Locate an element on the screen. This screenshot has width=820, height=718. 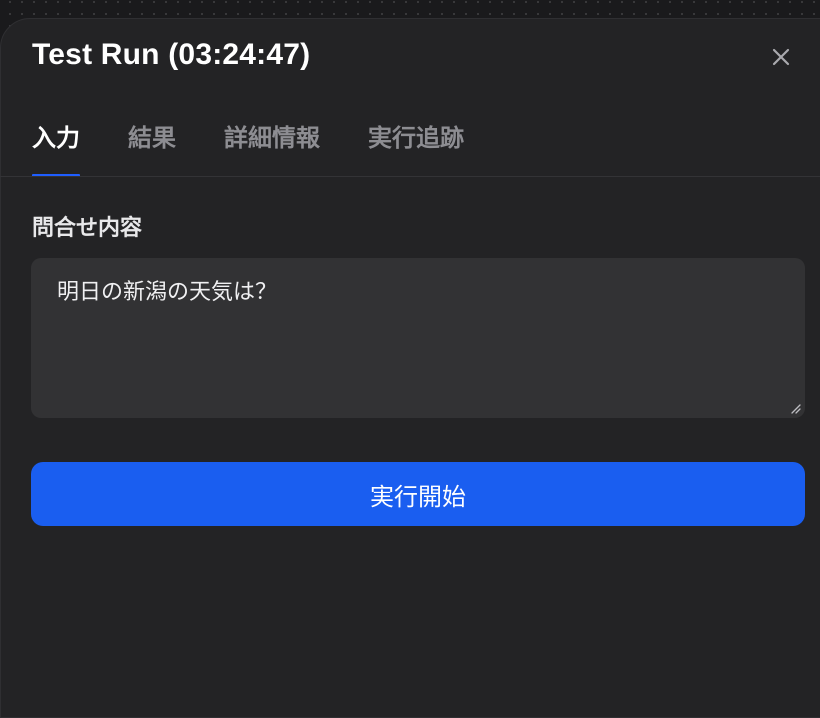
query-label: 問合せ内容 is located at coordinates (87, 228).